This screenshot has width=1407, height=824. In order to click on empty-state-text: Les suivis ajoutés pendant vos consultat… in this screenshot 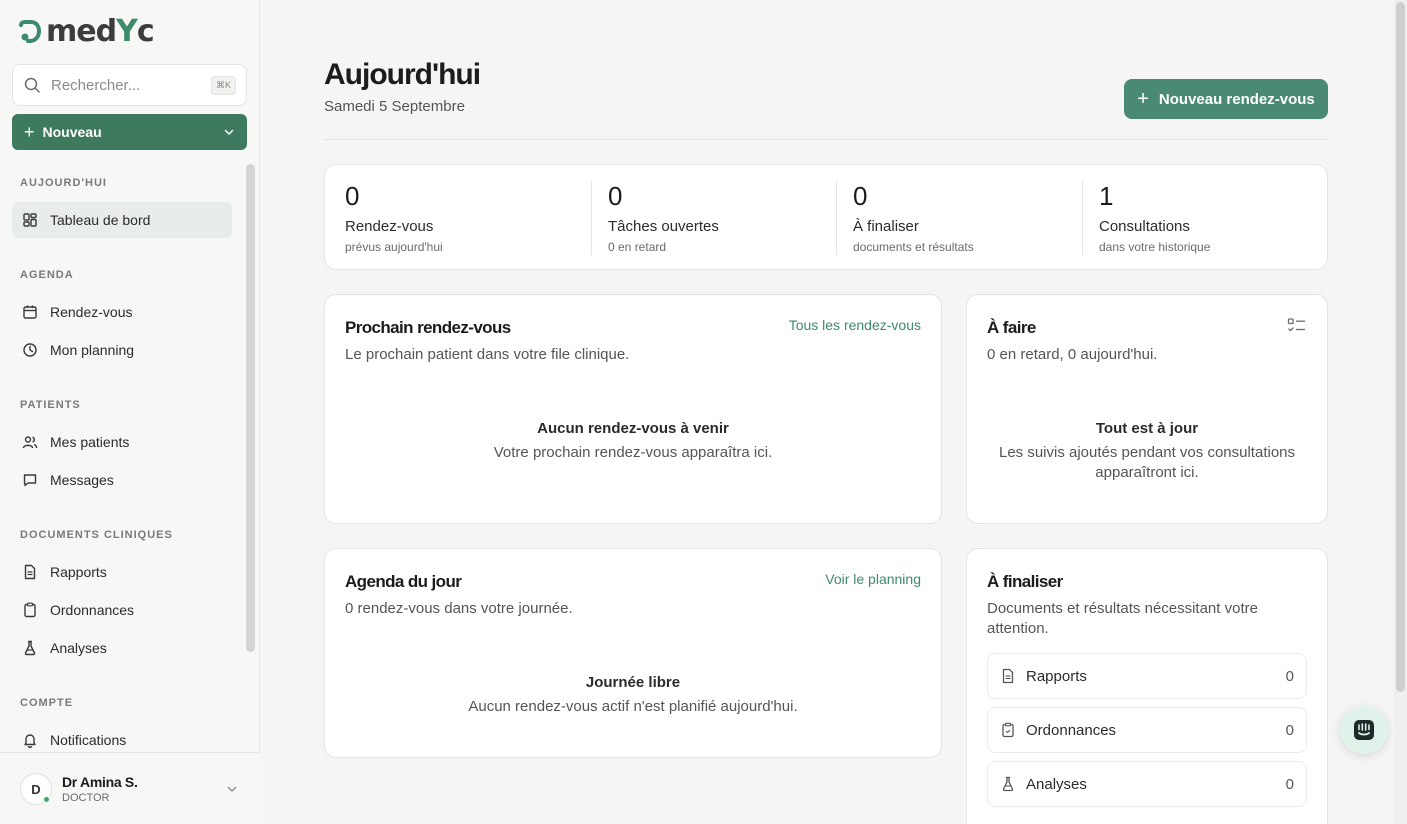, I will do `click(1146, 462)`.